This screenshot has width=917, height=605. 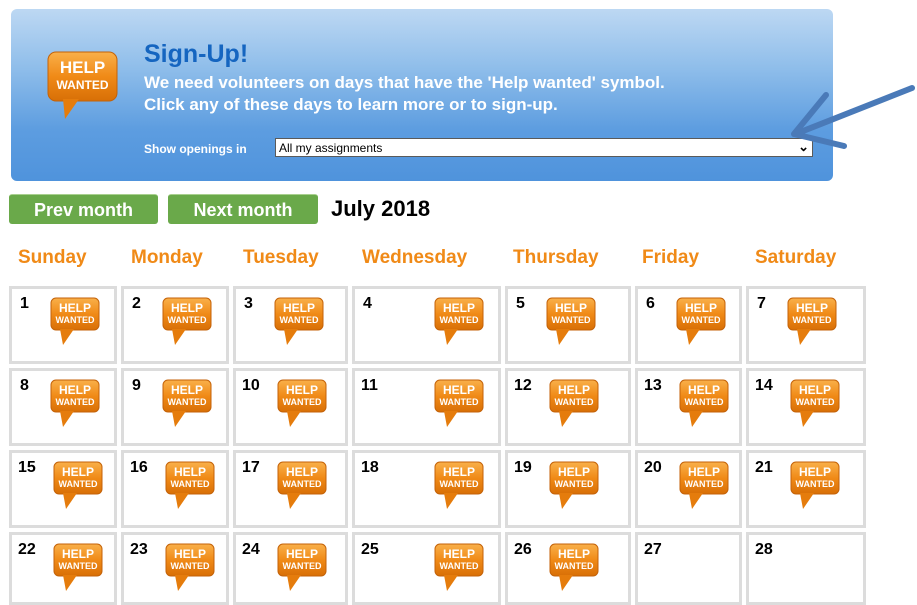 I want to click on calendar-day-cell: 19 HELP WANTED, so click(x=568, y=489).